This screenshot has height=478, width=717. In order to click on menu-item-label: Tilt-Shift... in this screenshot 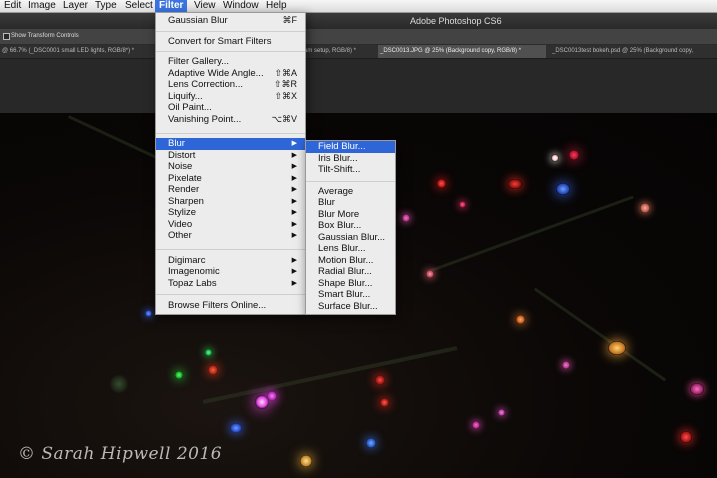, I will do `click(339, 169)`.